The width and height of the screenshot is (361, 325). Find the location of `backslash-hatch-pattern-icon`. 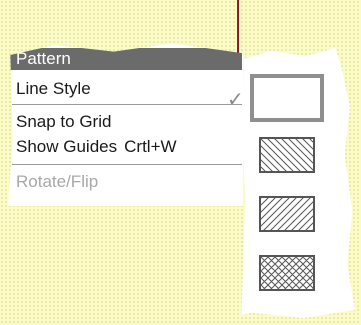

backslash-hatch-pattern-icon is located at coordinates (287, 155).